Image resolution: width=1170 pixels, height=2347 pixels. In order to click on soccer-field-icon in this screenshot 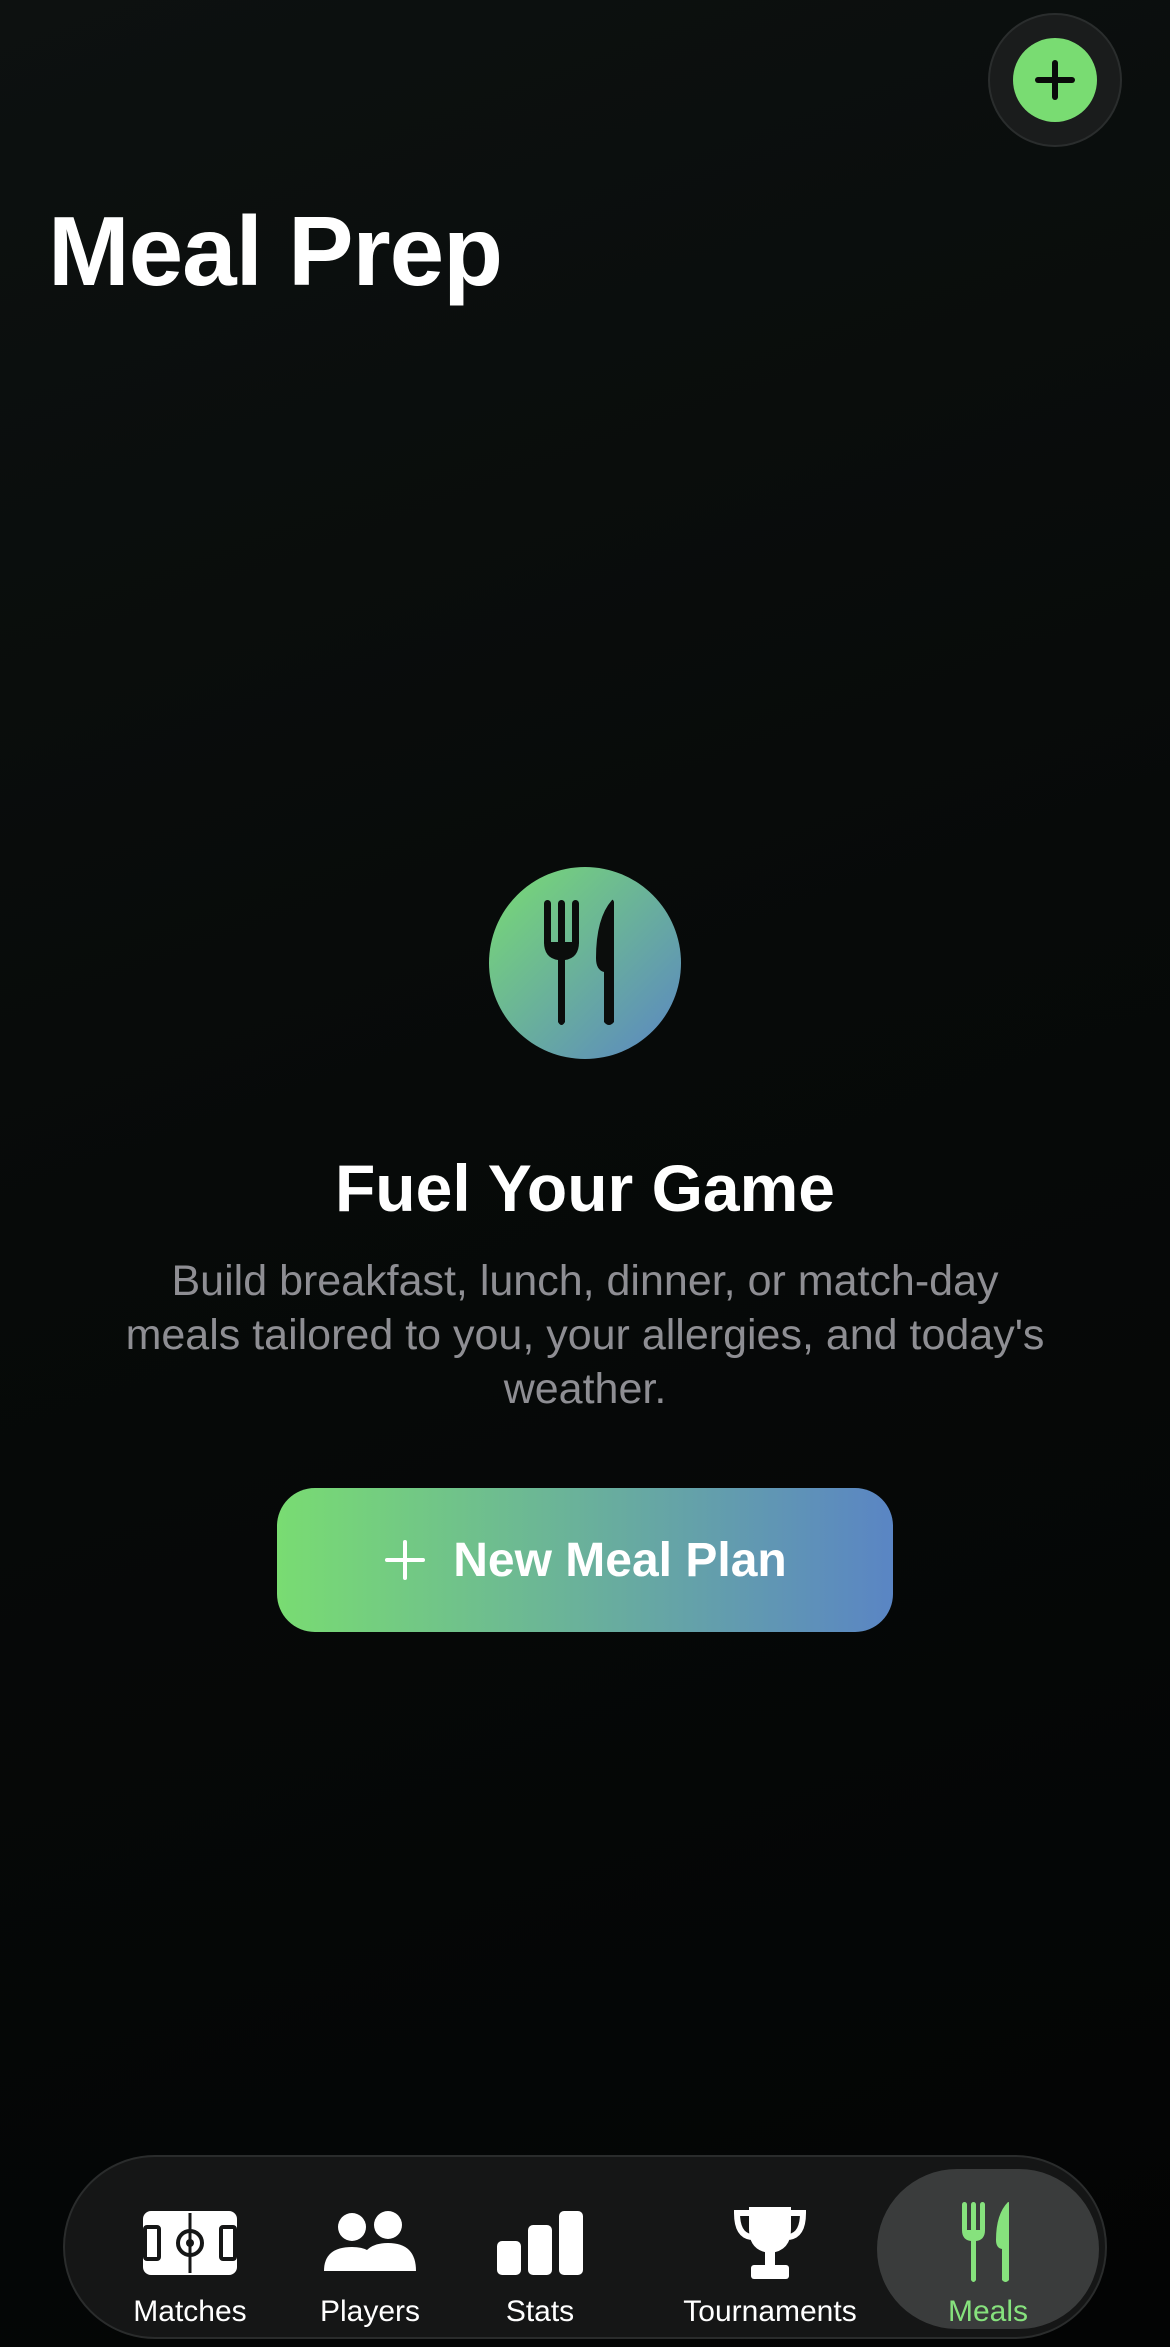, I will do `click(190, 2243)`.